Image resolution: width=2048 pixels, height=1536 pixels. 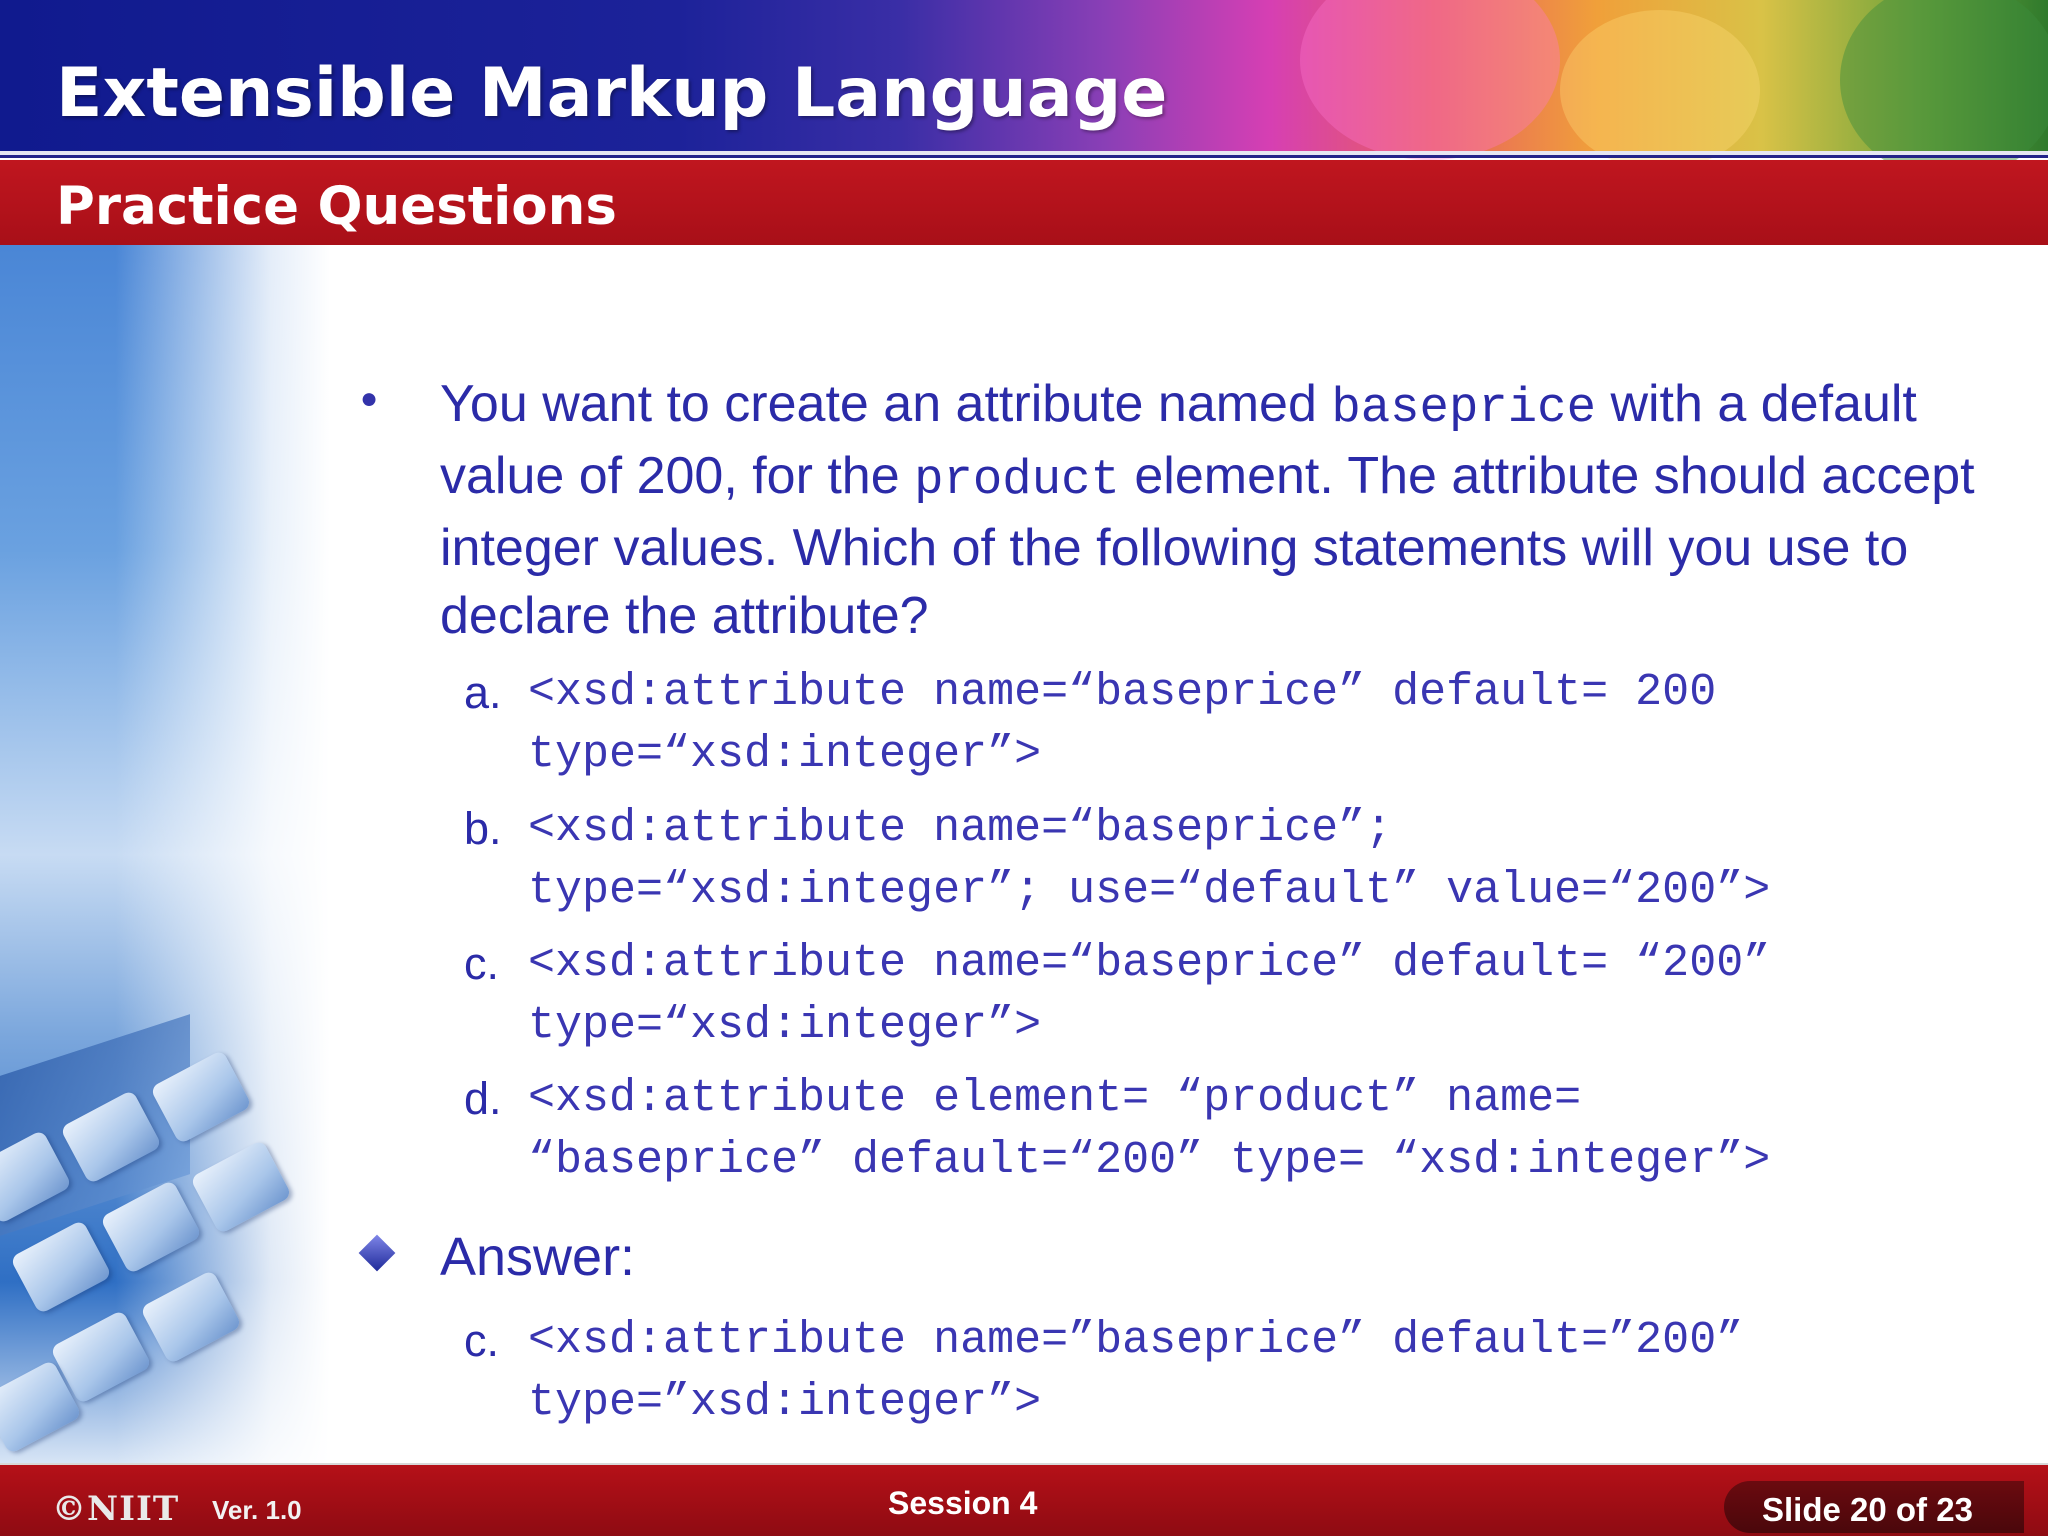 I want to click on diamond-bullet-icon, so click(x=377, y=1253).